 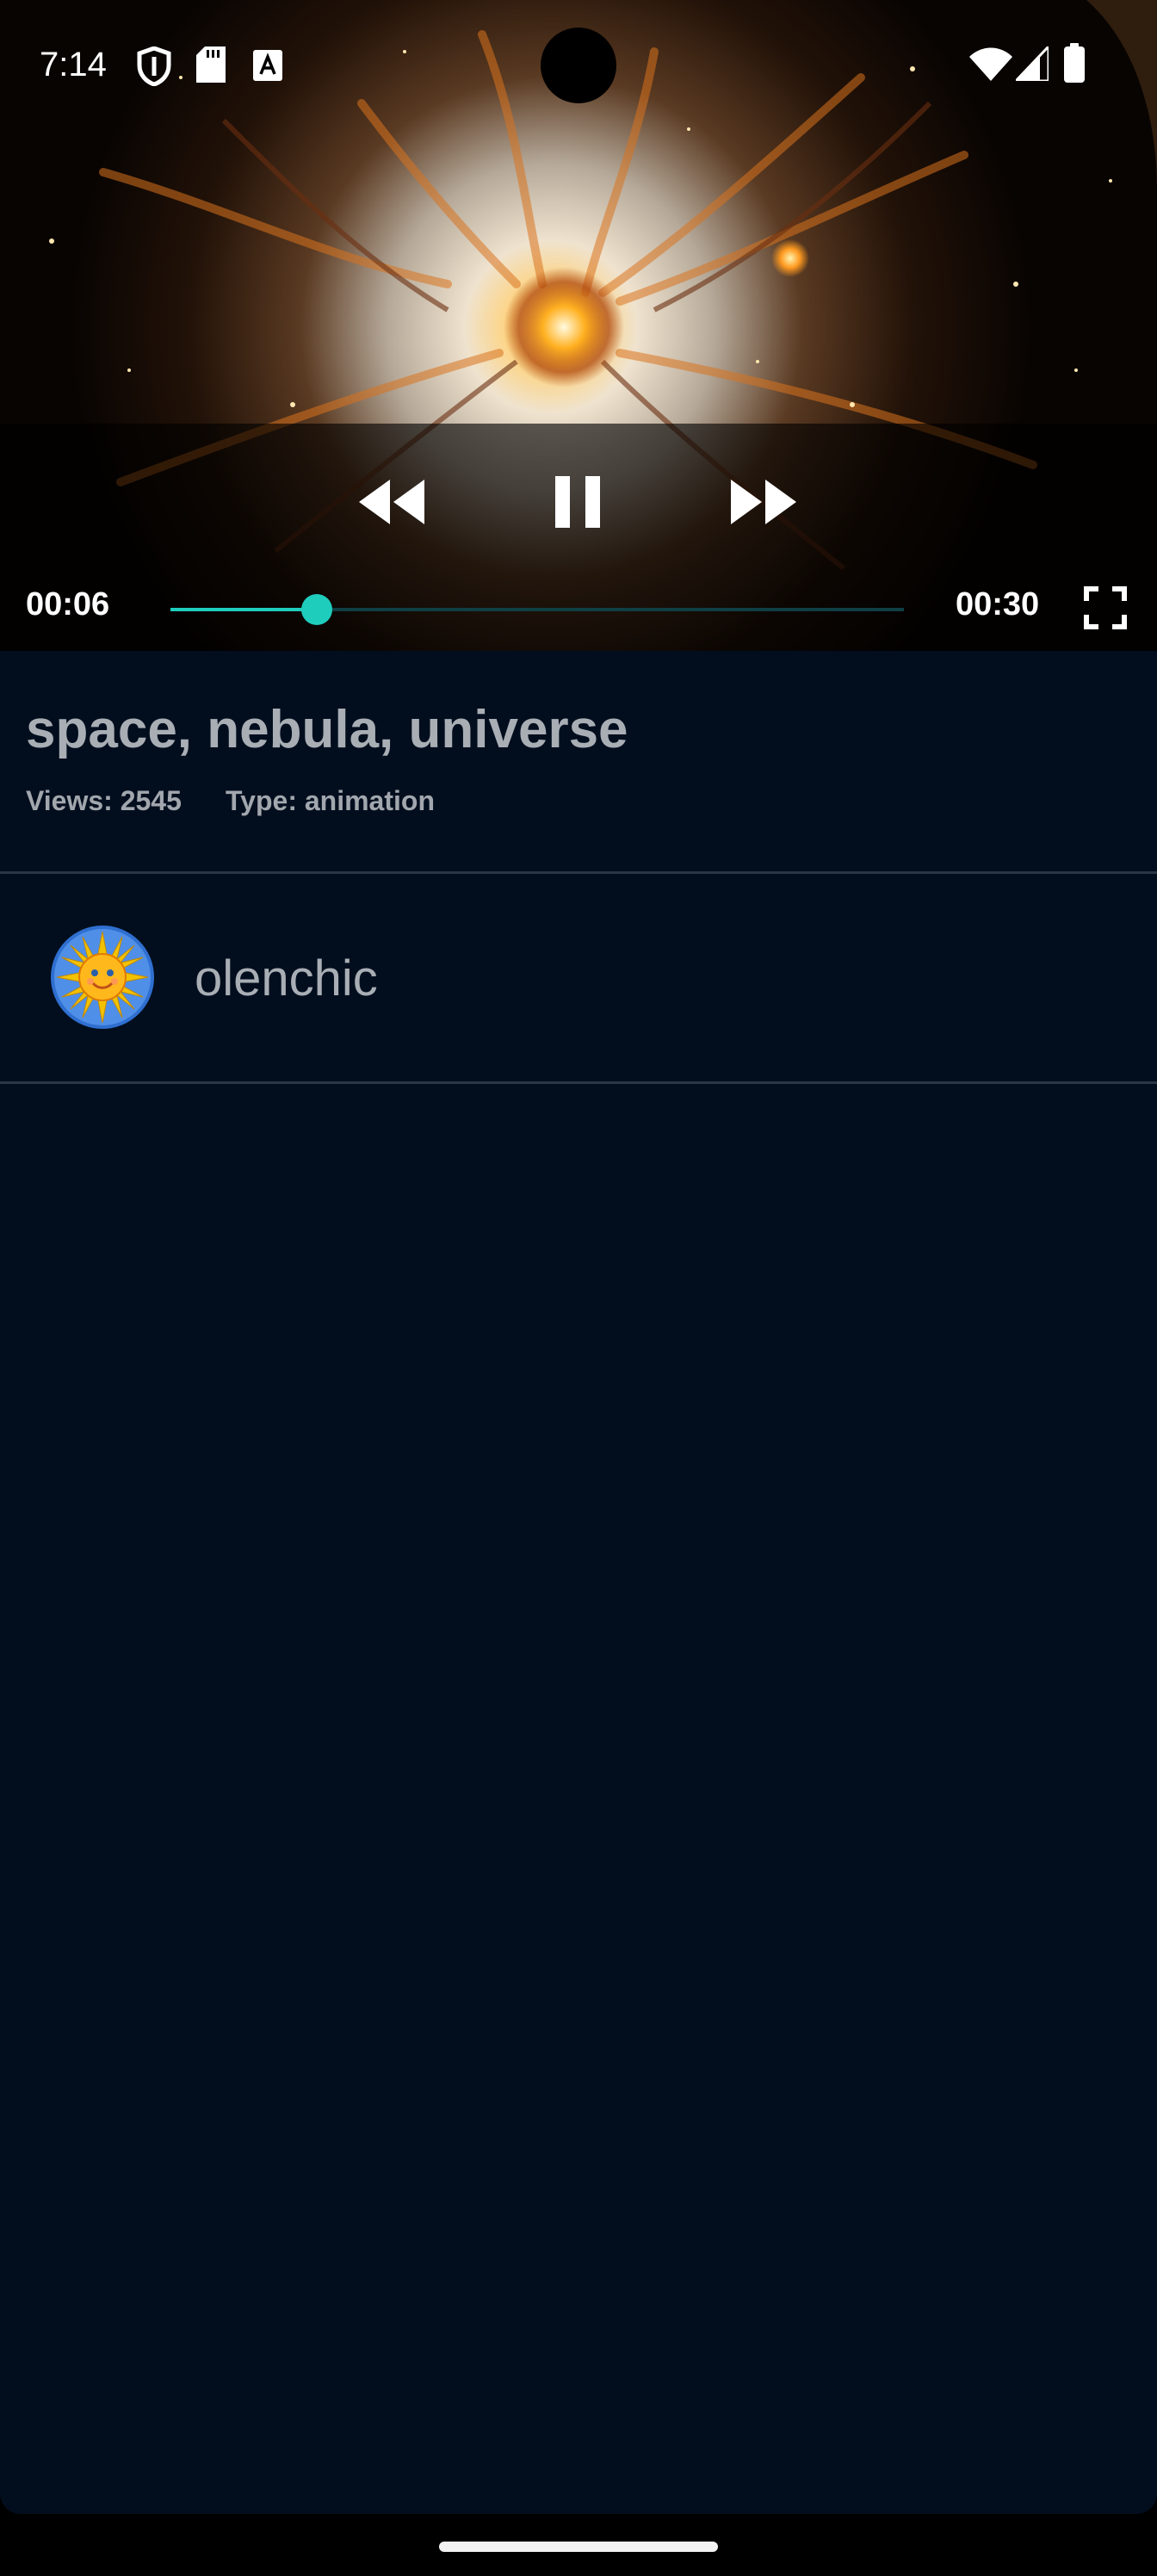 What do you see at coordinates (154, 66) in the screenshot?
I see `shield-icon` at bounding box center [154, 66].